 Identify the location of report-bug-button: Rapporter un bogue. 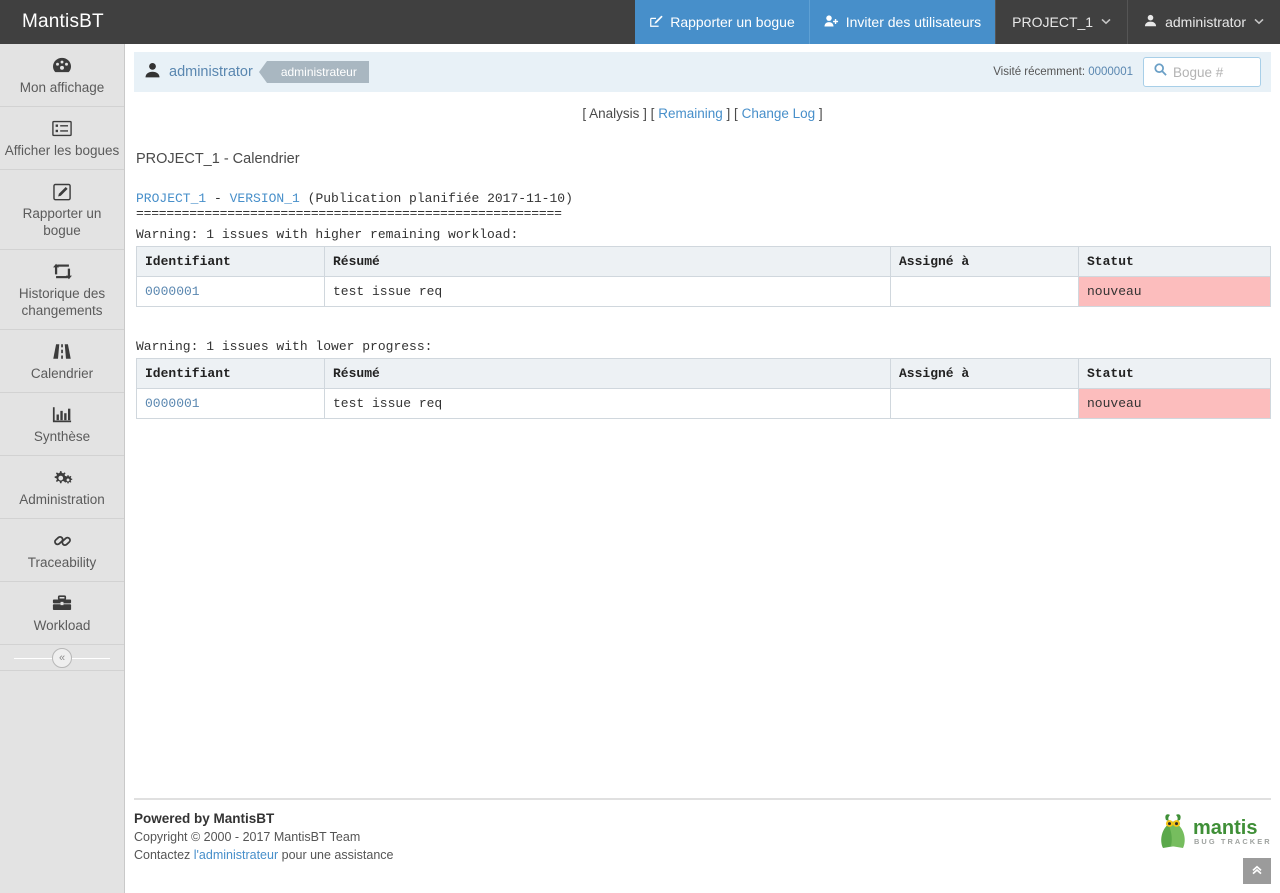
(722, 22).